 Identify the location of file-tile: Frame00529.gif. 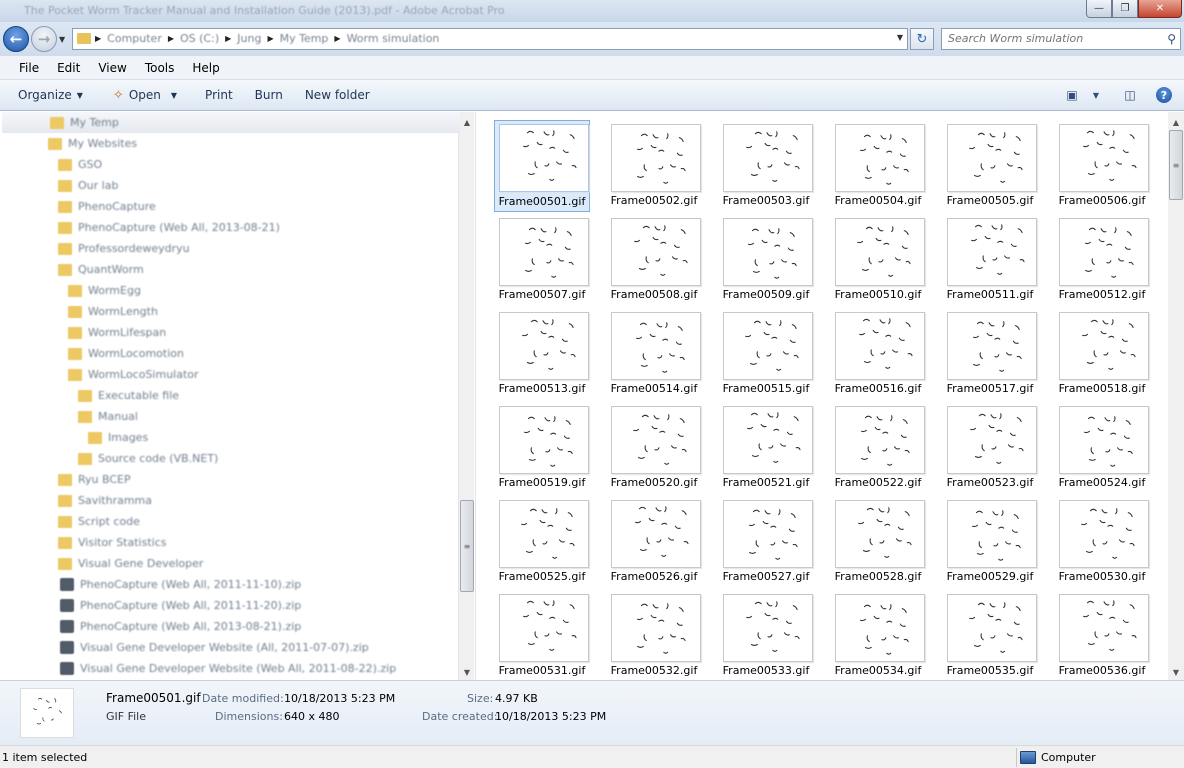
(990, 542).